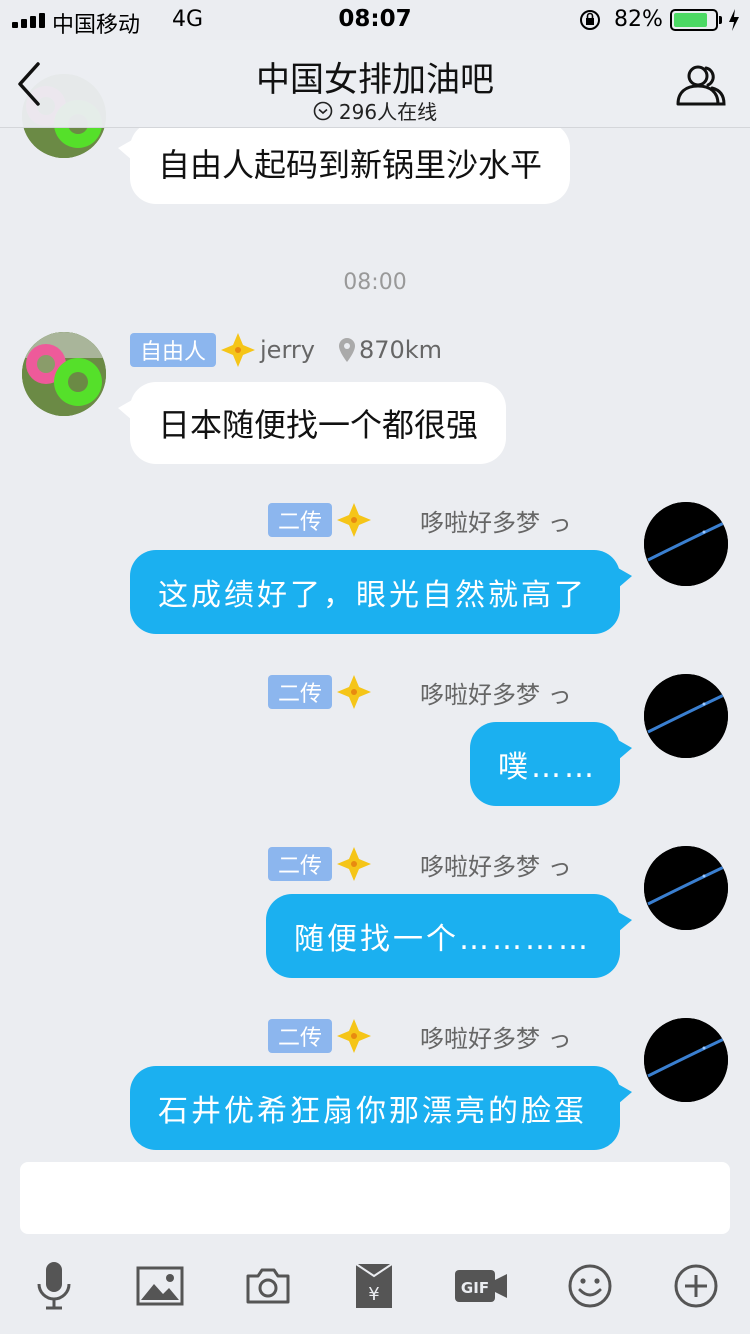 The height and width of the screenshot is (1334, 750). I want to click on composer-toolbar: ¥ GIF, so click(375, 1286).